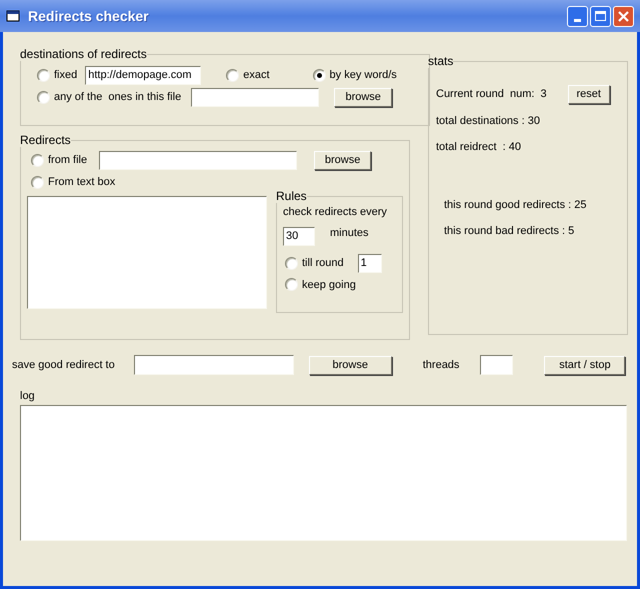 The width and height of the screenshot is (640, 589). I want to click on group-title: Rules, so click(291, 196).